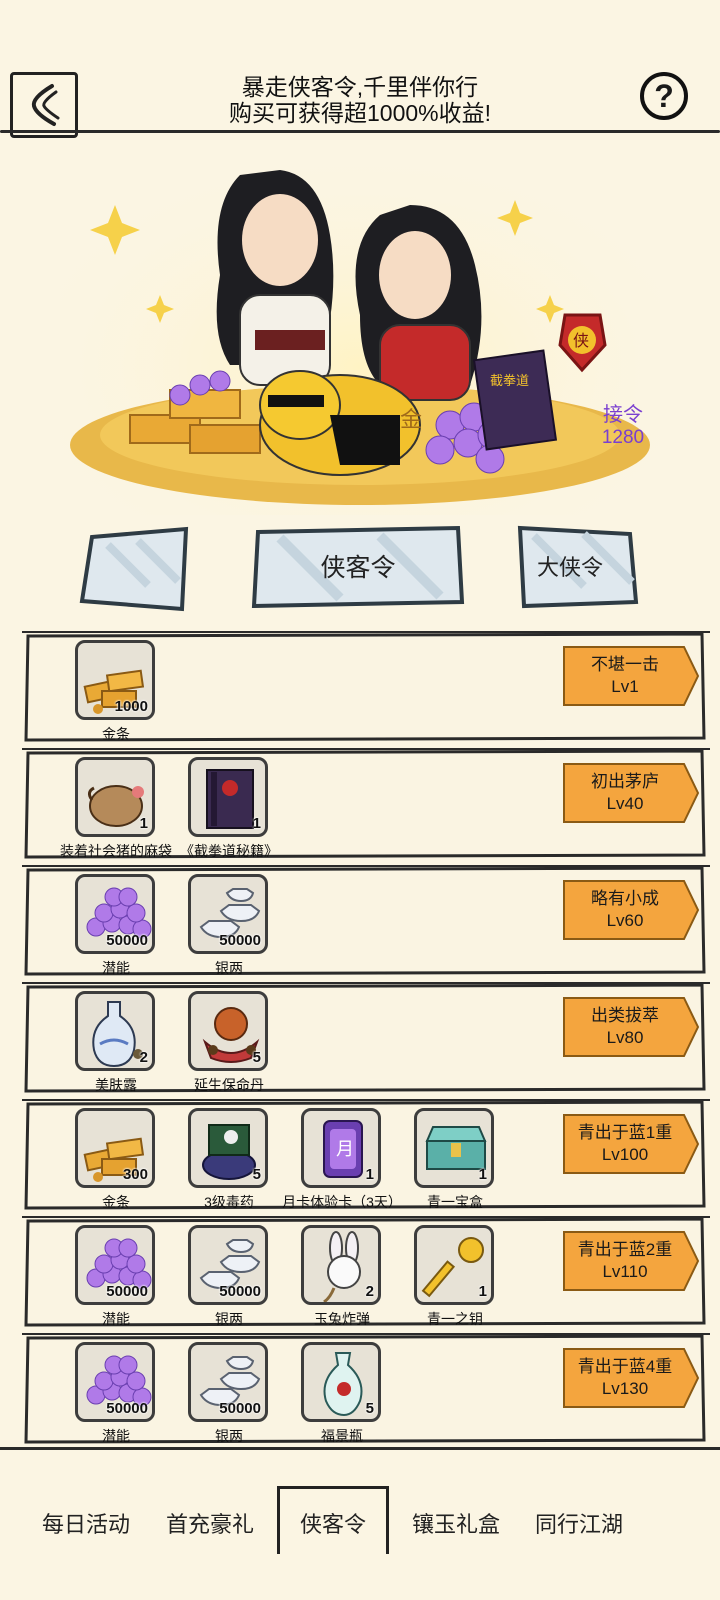 This screenshot has height=1600, width=720. Describe the element at coordinates (630, 793) in the screenshot. I see `level-tag: 初出茅庐 Lv40` at that location.